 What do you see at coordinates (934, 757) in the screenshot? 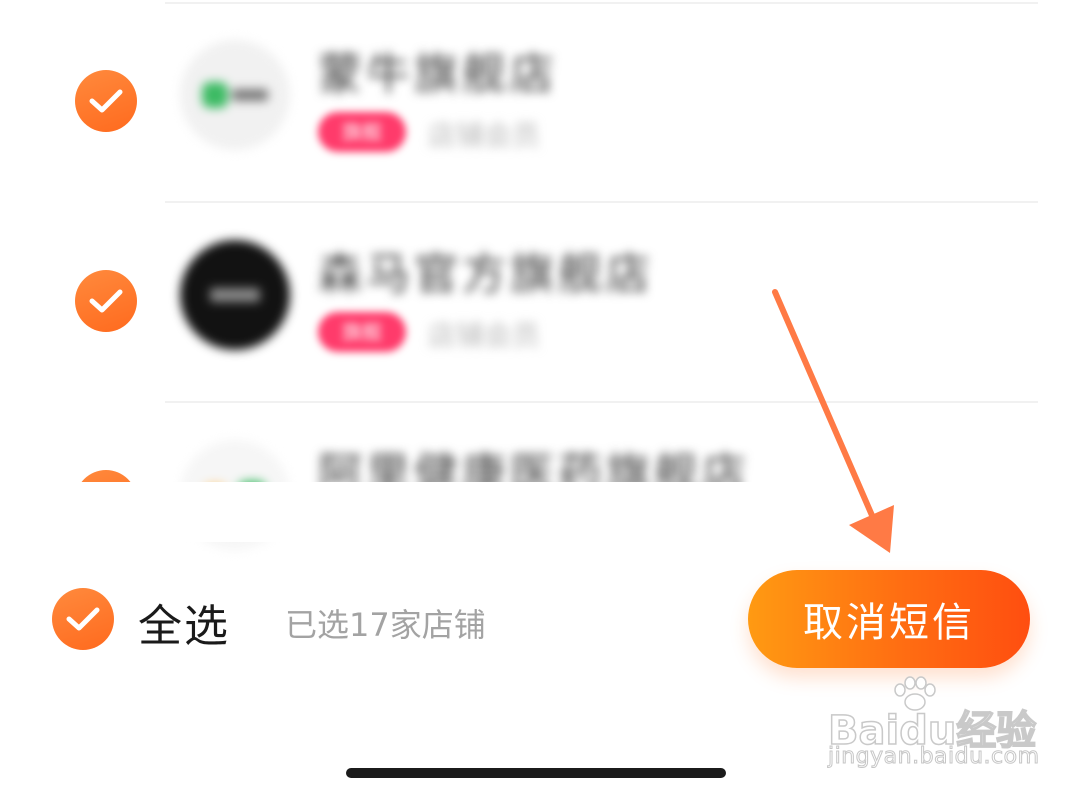
I see `watermark-url-text: jingyan.baidu.com` at bounding box center [934, 757].